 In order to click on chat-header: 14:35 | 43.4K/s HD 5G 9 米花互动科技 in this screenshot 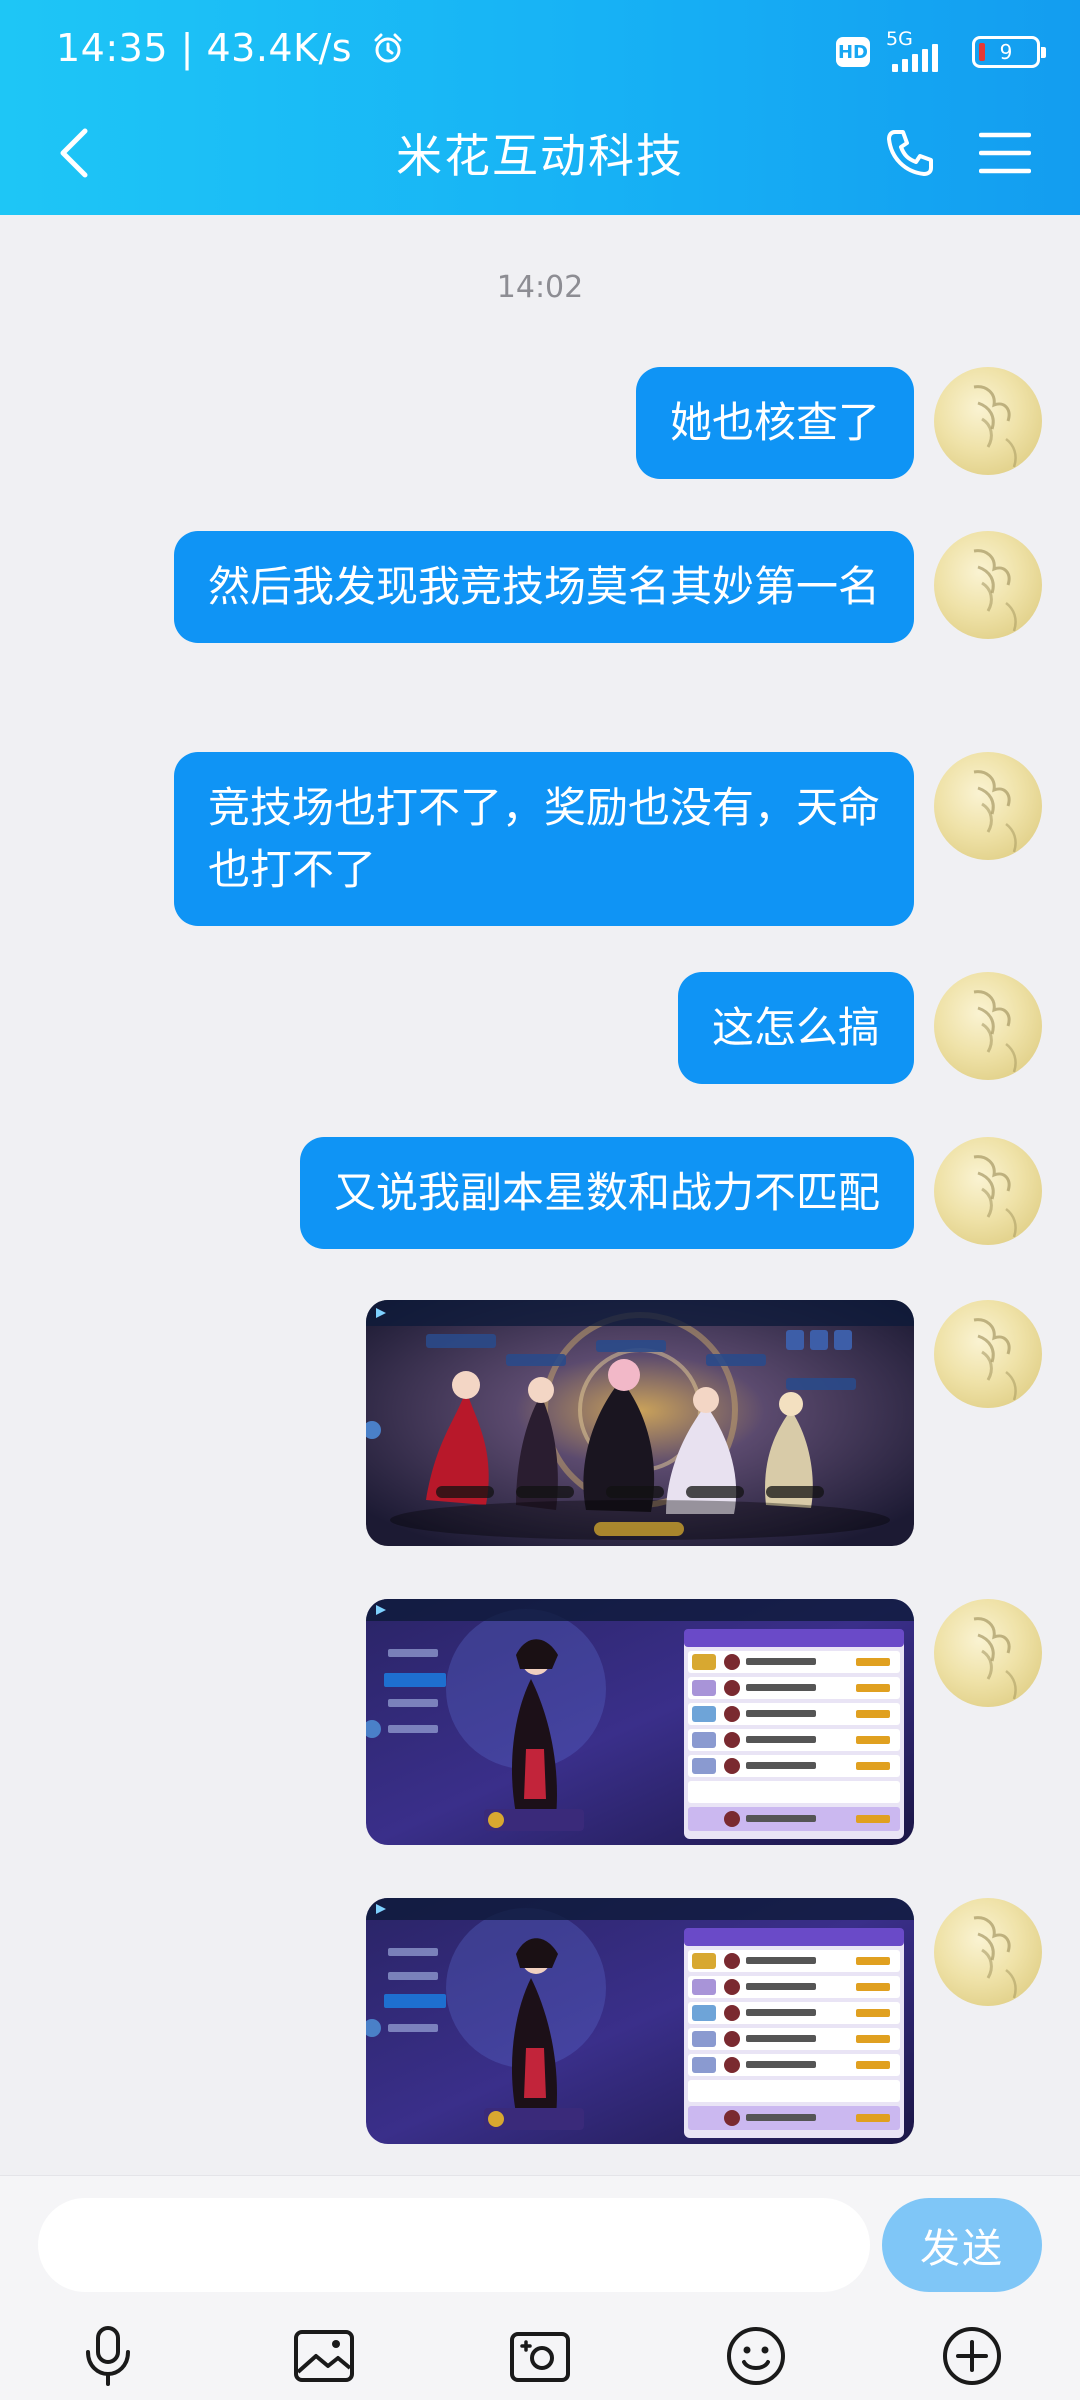, I will do `click(540, 107)`.